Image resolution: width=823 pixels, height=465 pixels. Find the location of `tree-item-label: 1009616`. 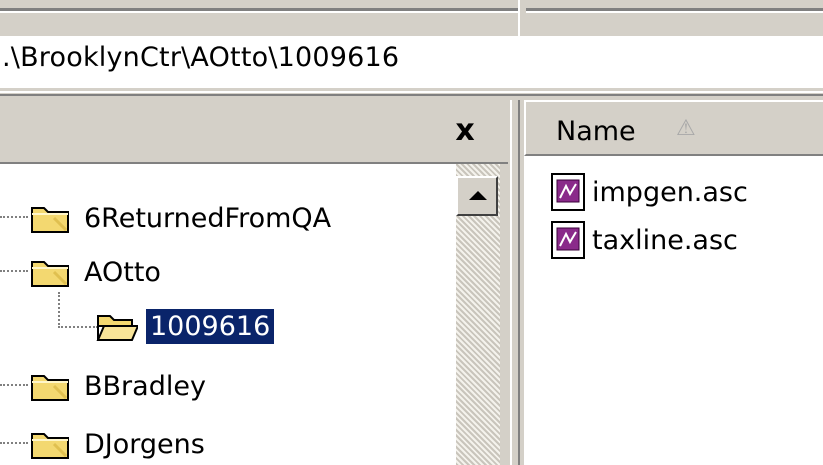

tree-item-label: 1009616 is located at coordinates (210, 326).